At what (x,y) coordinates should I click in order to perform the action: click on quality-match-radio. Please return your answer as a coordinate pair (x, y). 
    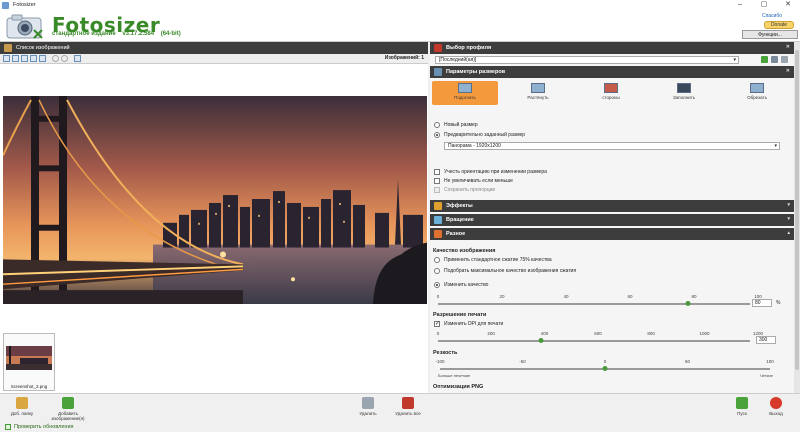
    Looking at the image, I should click on (437, 271).